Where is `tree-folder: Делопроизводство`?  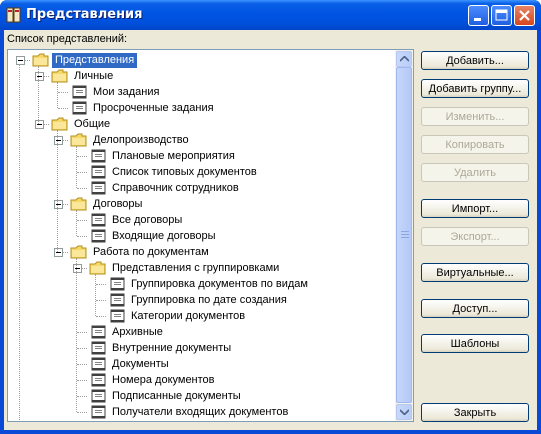 tree-folder: Делопроизводство is located at coordinates (131, 140).